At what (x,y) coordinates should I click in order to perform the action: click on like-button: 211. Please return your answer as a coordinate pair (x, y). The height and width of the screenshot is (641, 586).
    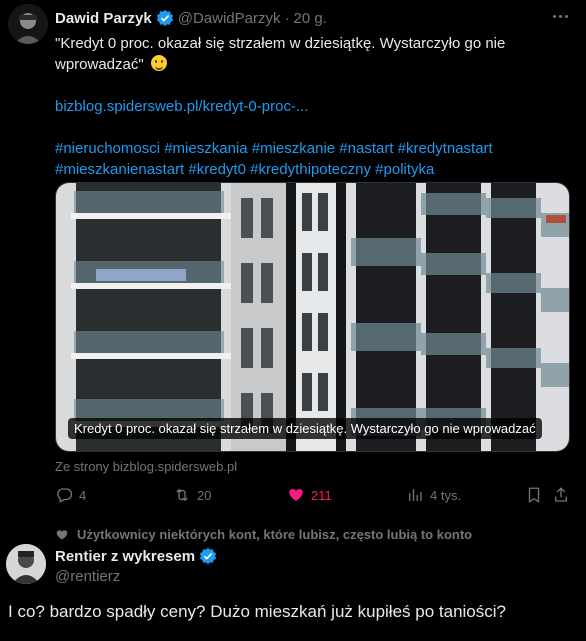
    Looking at the image, I should click on (309, 495).